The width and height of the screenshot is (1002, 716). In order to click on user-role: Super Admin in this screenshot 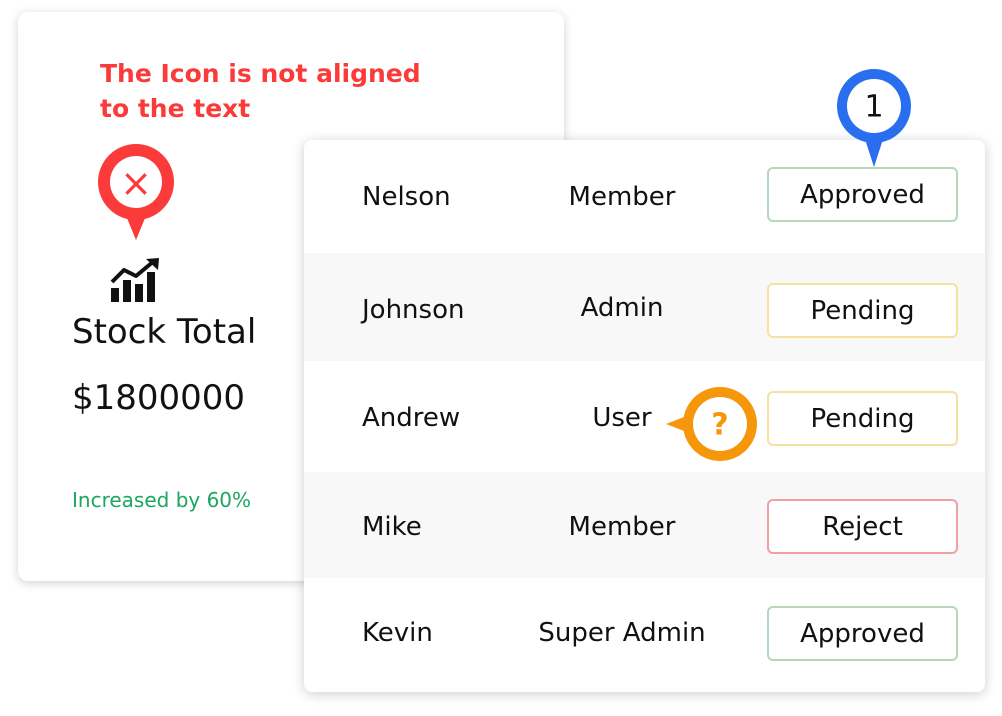, I will do `click(622, 633)`.